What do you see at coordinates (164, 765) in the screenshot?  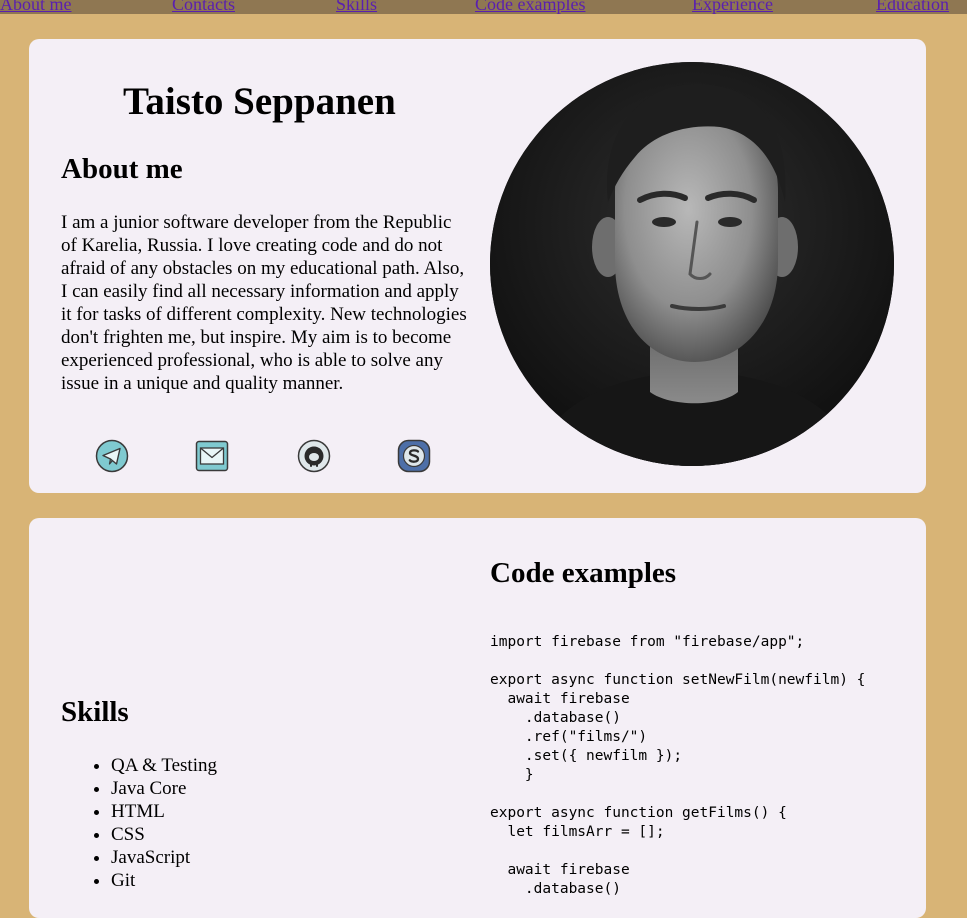 I see `list-item: QA & Testing` at bounding box center [164, 765].